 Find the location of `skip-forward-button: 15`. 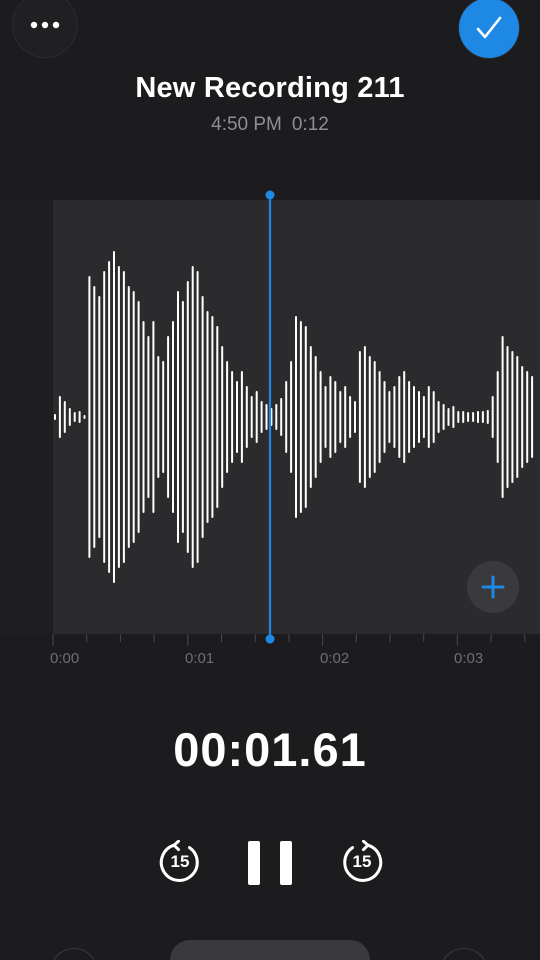

skip-forward-button: 15 is located at coordinates (362, 863).